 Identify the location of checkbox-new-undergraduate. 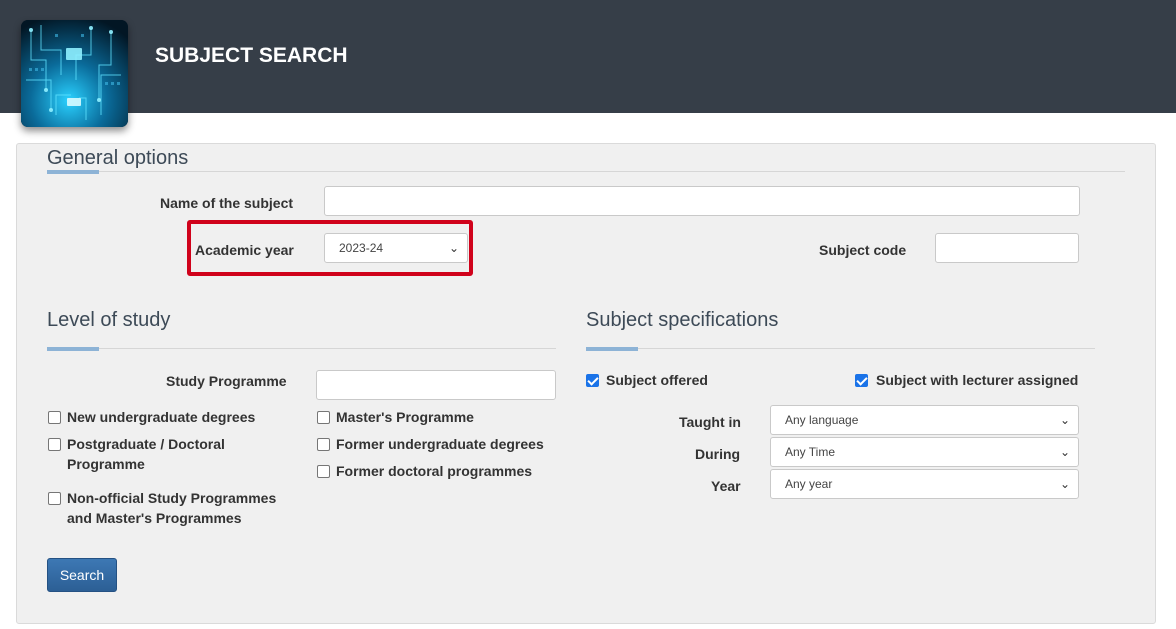
(54, 417).